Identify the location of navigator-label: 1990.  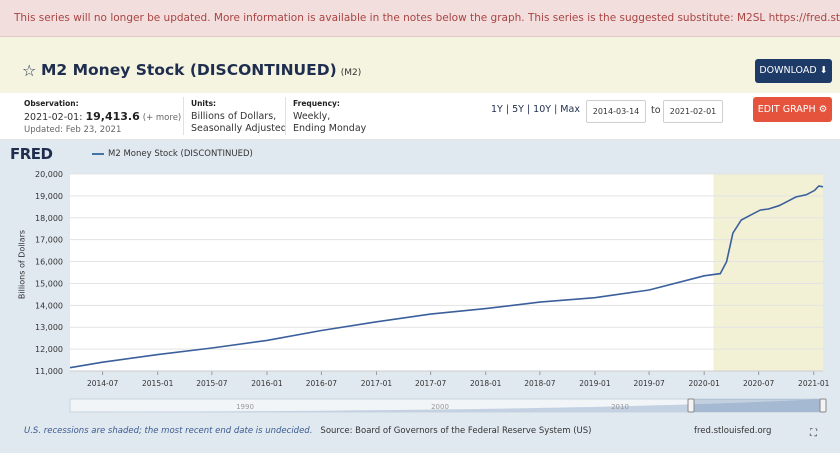
(245, 407).